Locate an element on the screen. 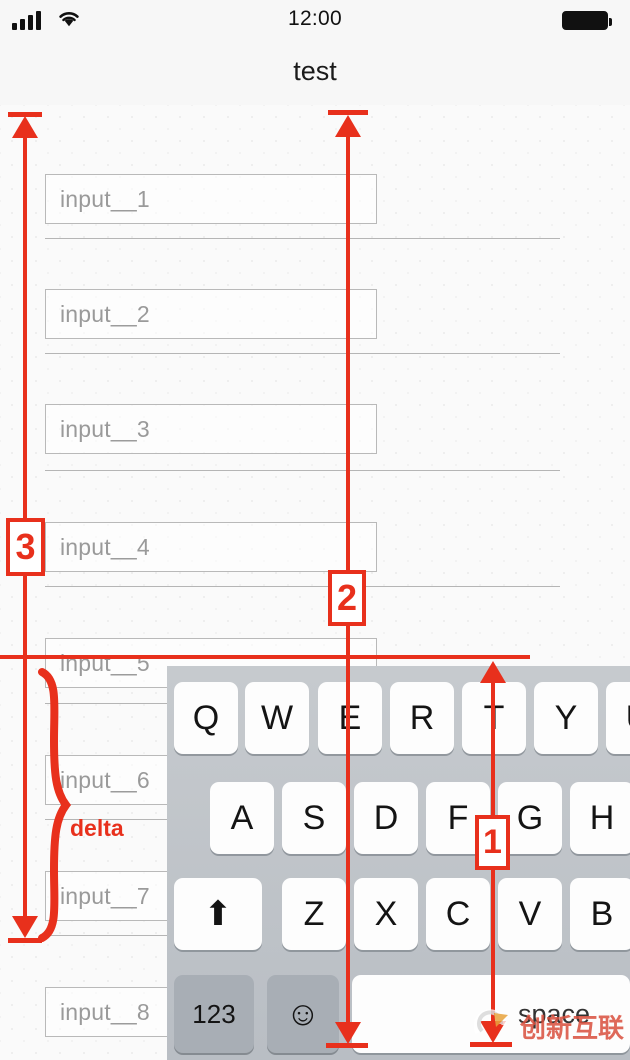 This screenshot has height=1060, width=630. key-r: R is located at coordinates (422, 718).